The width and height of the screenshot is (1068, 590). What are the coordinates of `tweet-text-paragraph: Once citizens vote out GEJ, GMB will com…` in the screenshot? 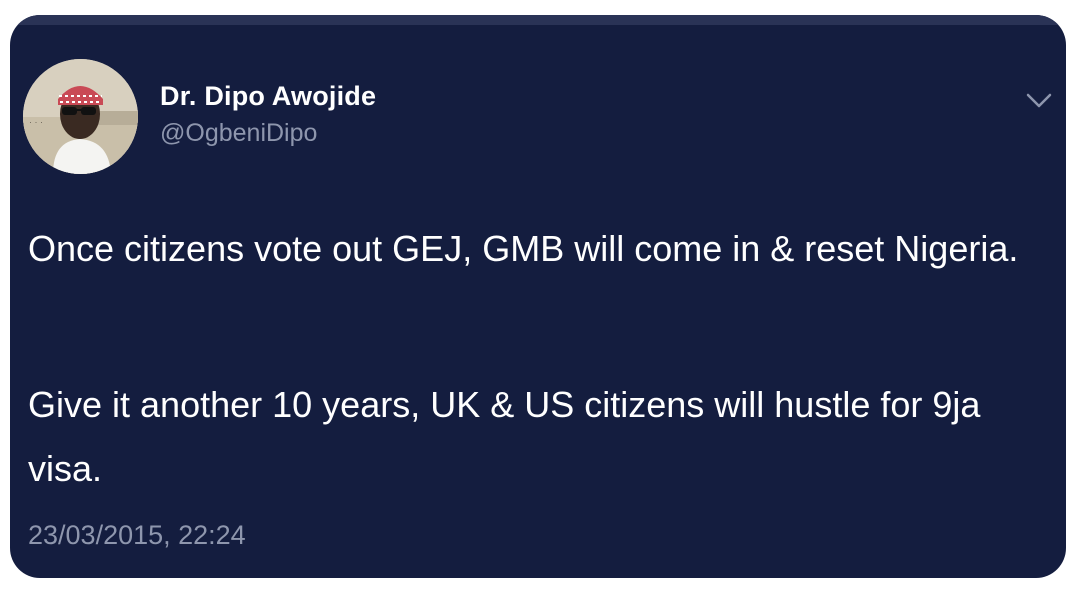 It's located at (523, 248).